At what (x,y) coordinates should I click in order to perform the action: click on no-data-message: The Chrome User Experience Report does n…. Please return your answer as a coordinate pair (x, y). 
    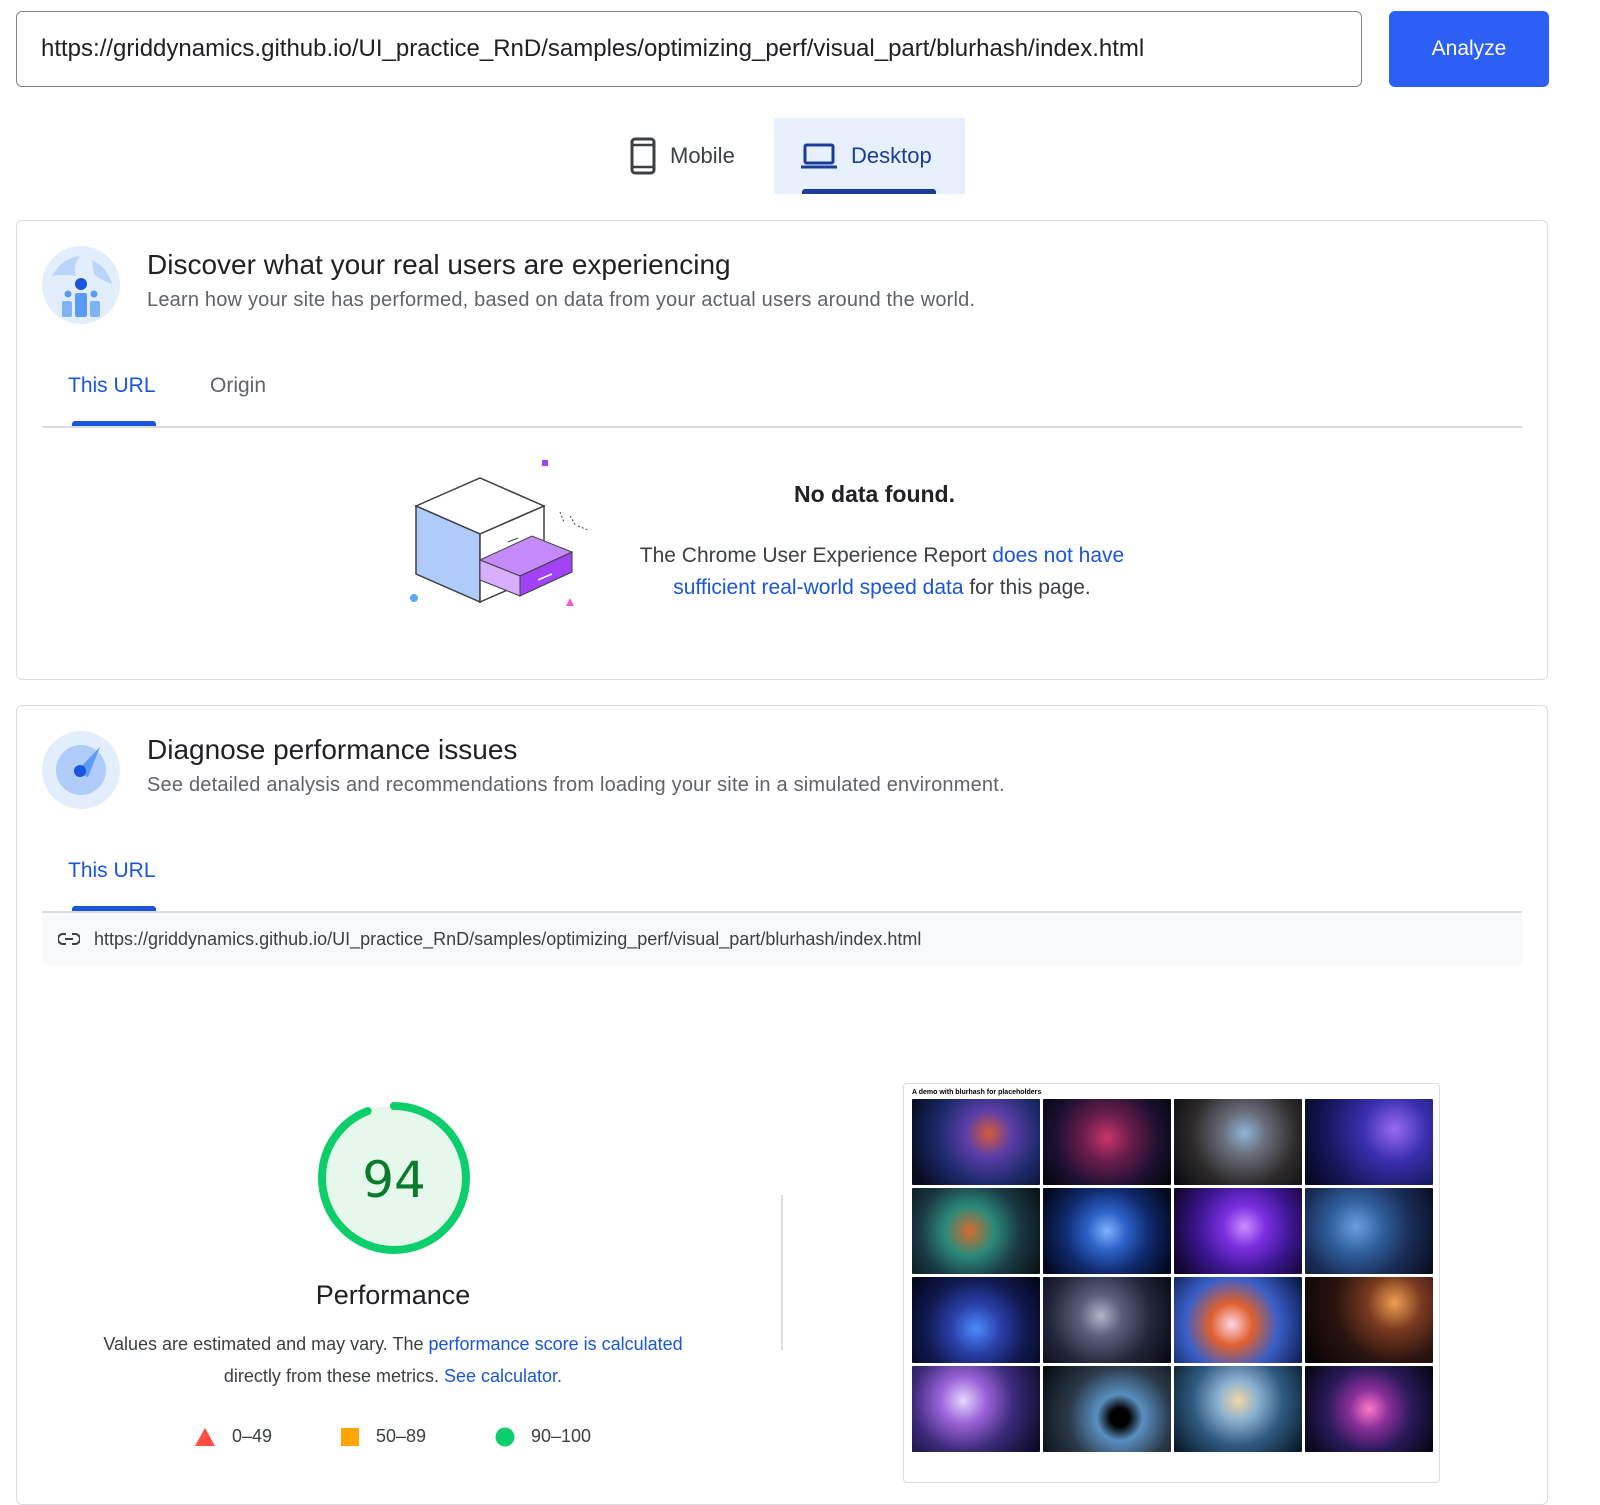
    Looking at the image, I should click on (882, 572).